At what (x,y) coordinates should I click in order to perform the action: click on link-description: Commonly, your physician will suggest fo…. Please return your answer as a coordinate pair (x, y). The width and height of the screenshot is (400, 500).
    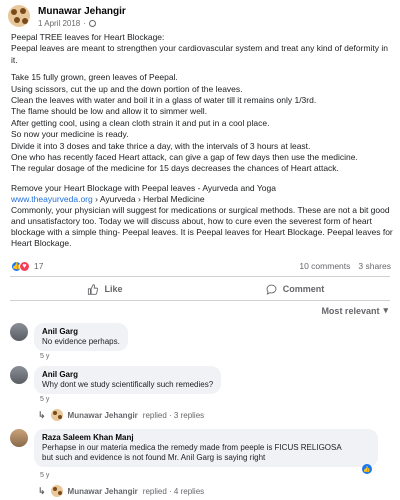
    Looking at the image, I should click on (202, 226).